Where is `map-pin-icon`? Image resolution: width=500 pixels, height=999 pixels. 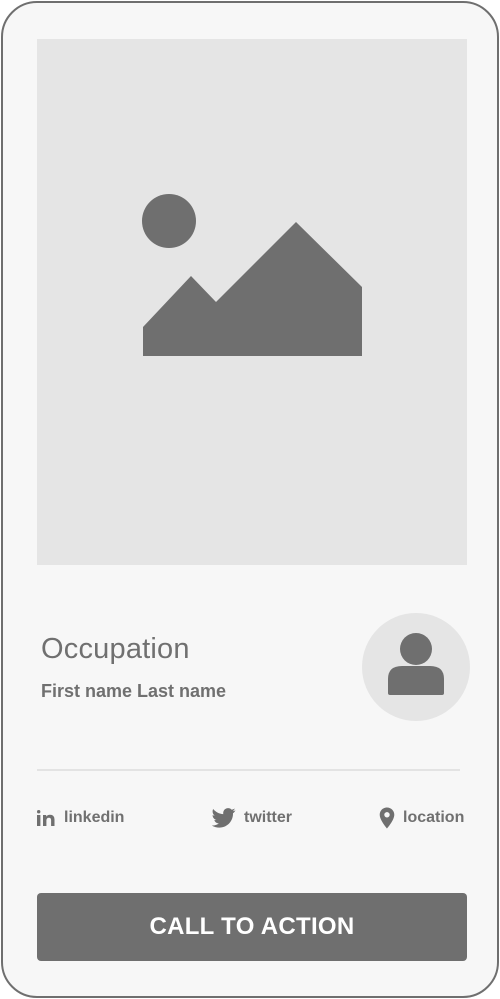
map-pin-icon is located at coordinates (387, 818).